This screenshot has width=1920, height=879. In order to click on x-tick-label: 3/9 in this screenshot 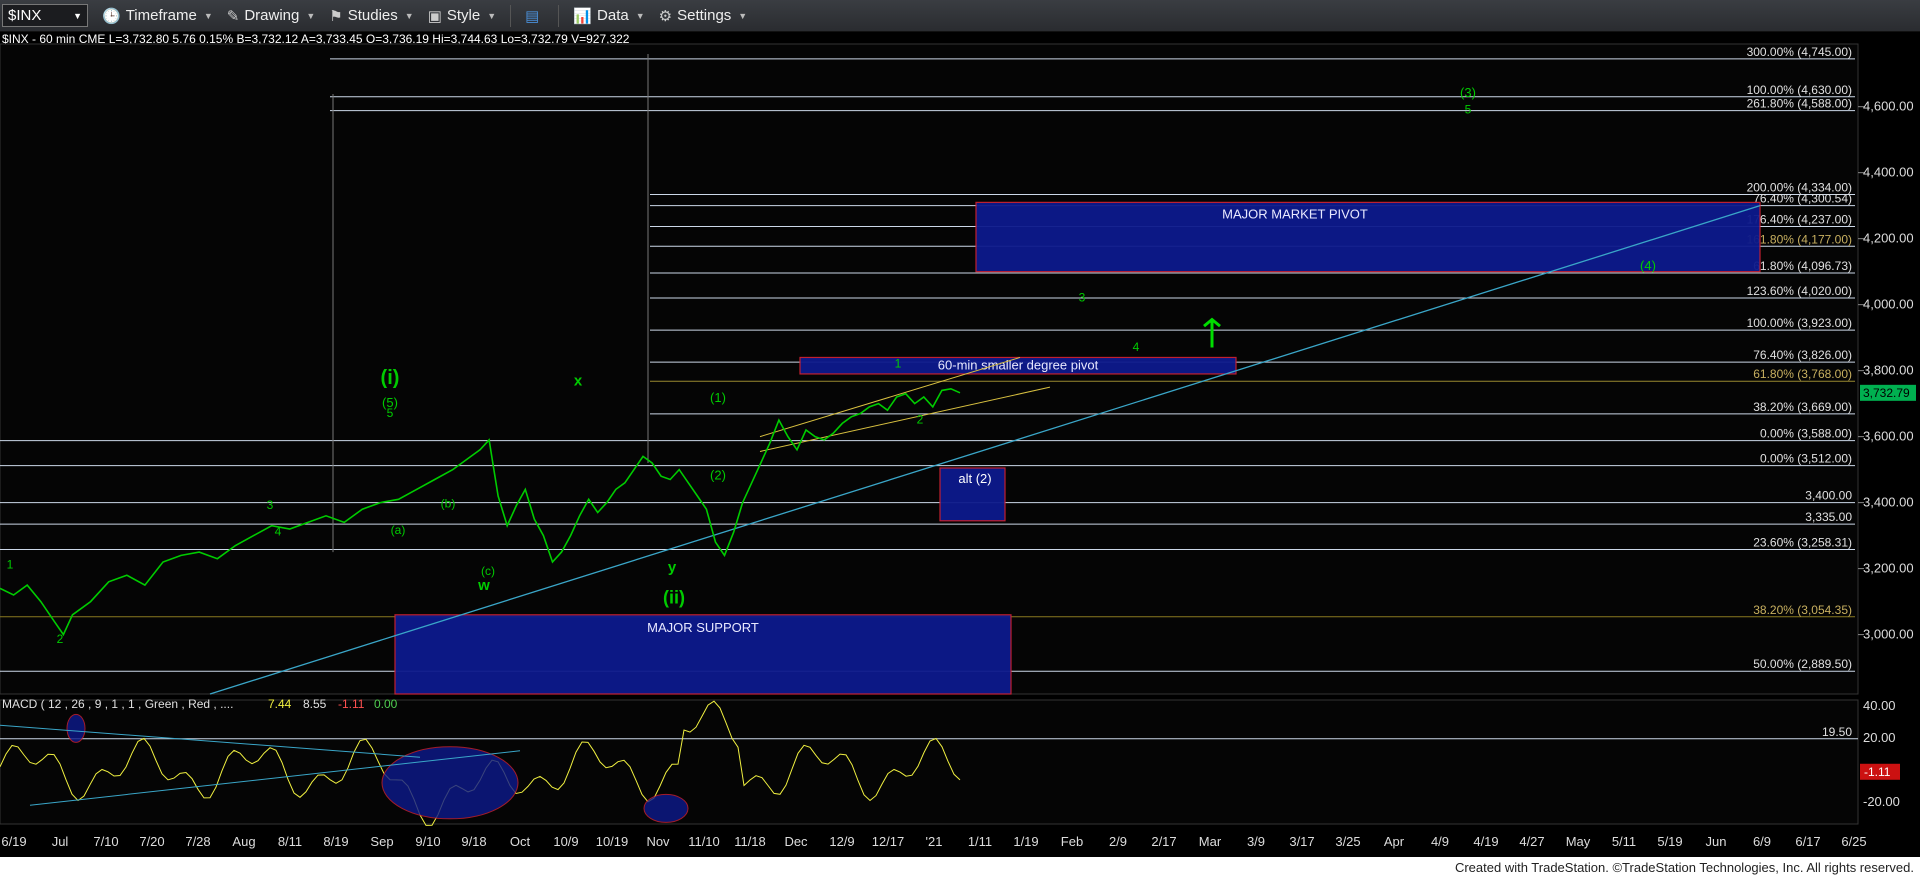, I will do `click(1256, 841)`.